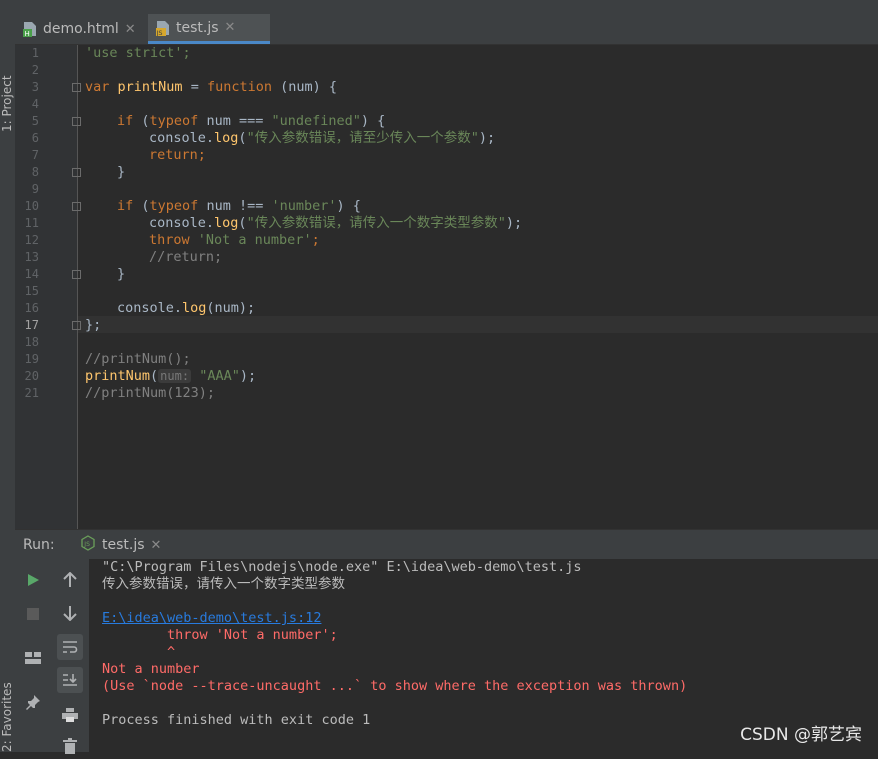 The image size is (878, 759). Describe the element at coordinates (211, 87) in the screenshot. I see `code-line: var printNum = function (num) {` at that location.